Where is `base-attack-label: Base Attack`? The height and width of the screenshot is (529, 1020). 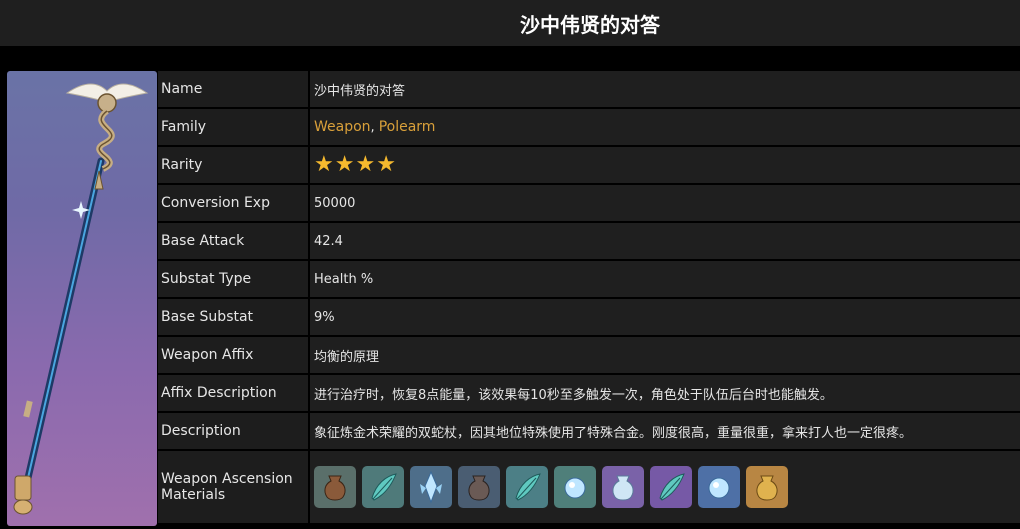
base-attack-label: Base Attack is located at coordinates (233, 241).